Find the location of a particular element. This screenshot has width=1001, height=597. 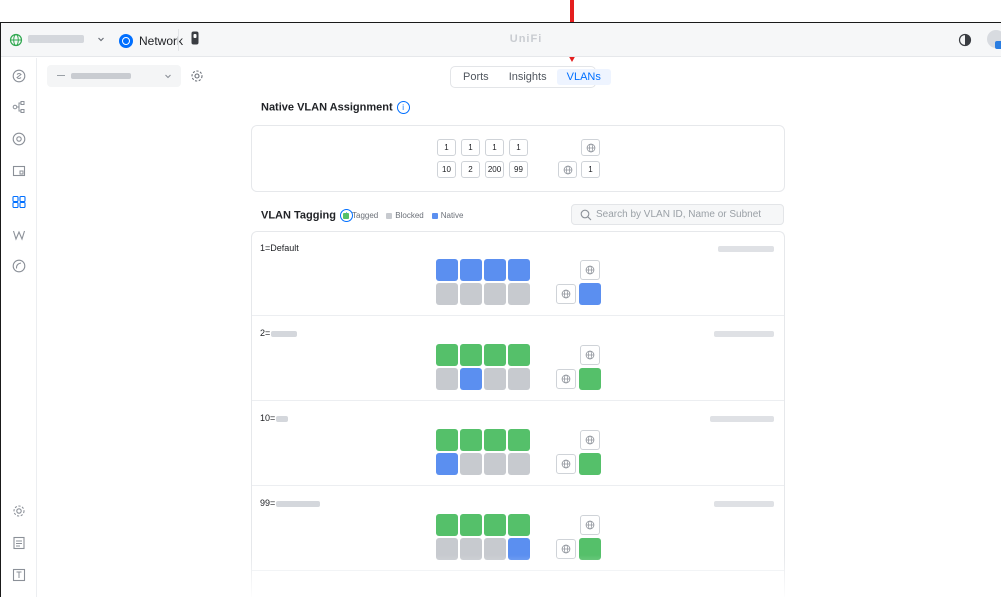

notes-icon is located at coordinates (19, 543).